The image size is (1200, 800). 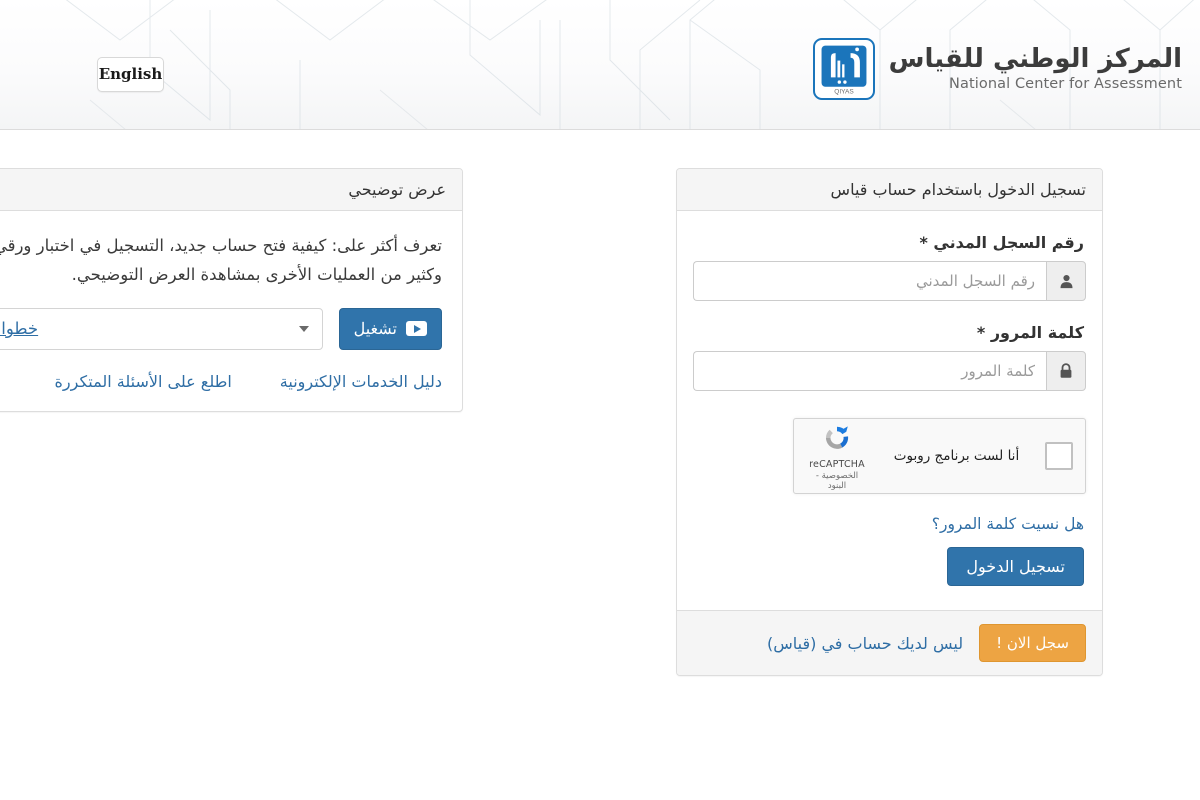 I want to click on qiyas-logo-icon: QIYAS, so click(x=843, y=69).